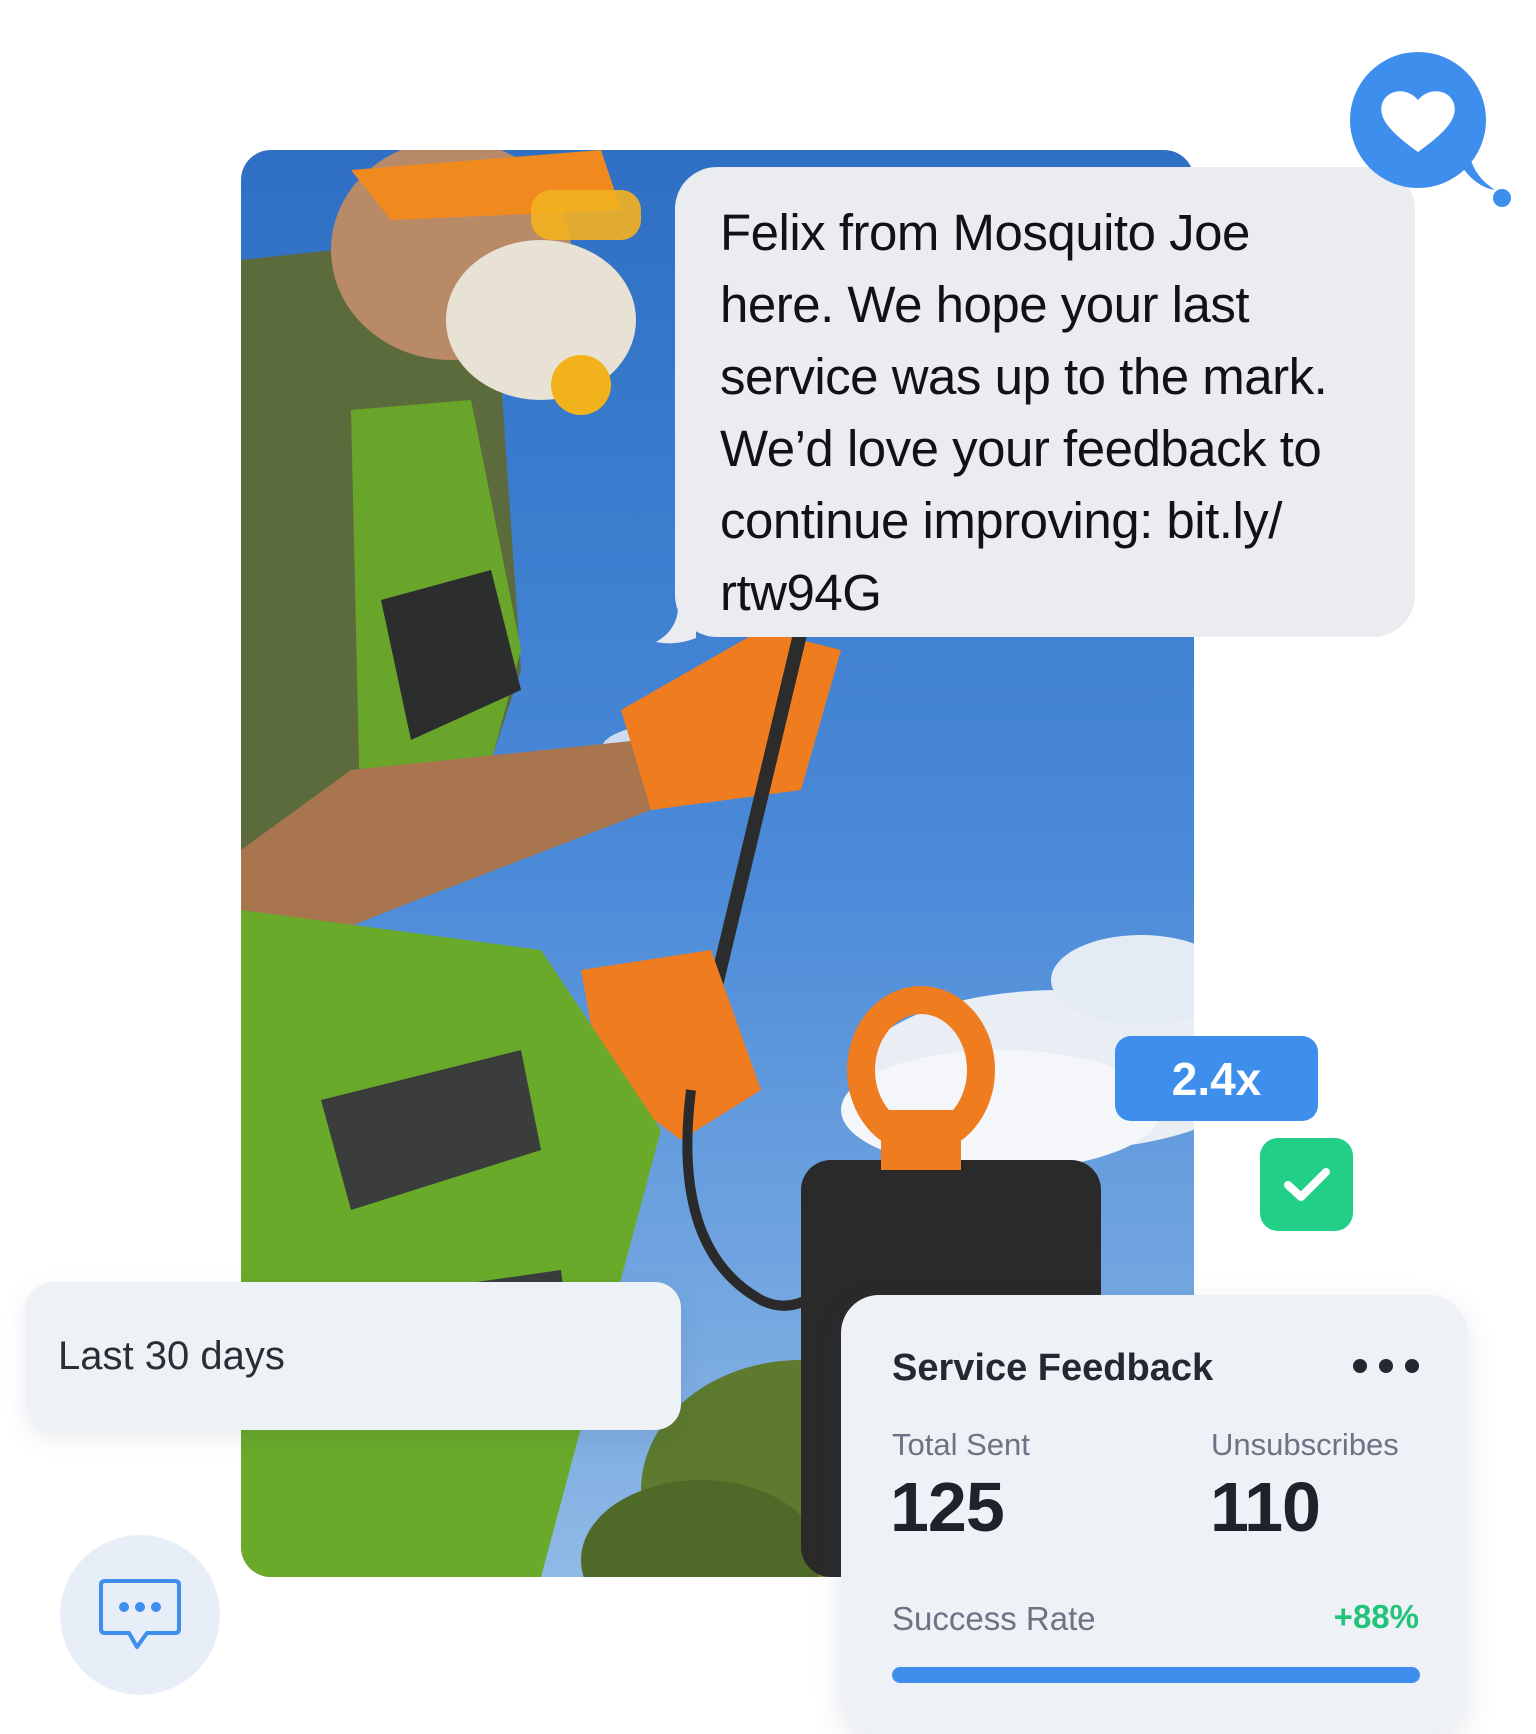  What do you see at coordinates (994, 1618) in the screenshot?
I see `success-rate-label: Success Rate` at bounding box center [994, 1618].